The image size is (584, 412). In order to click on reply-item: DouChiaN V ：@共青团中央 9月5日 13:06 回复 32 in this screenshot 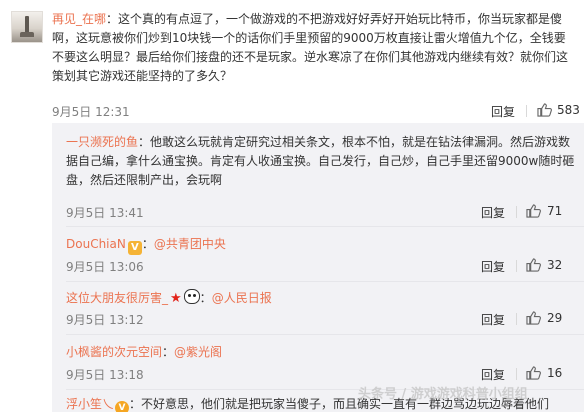, I will do `click(318, 254)`.